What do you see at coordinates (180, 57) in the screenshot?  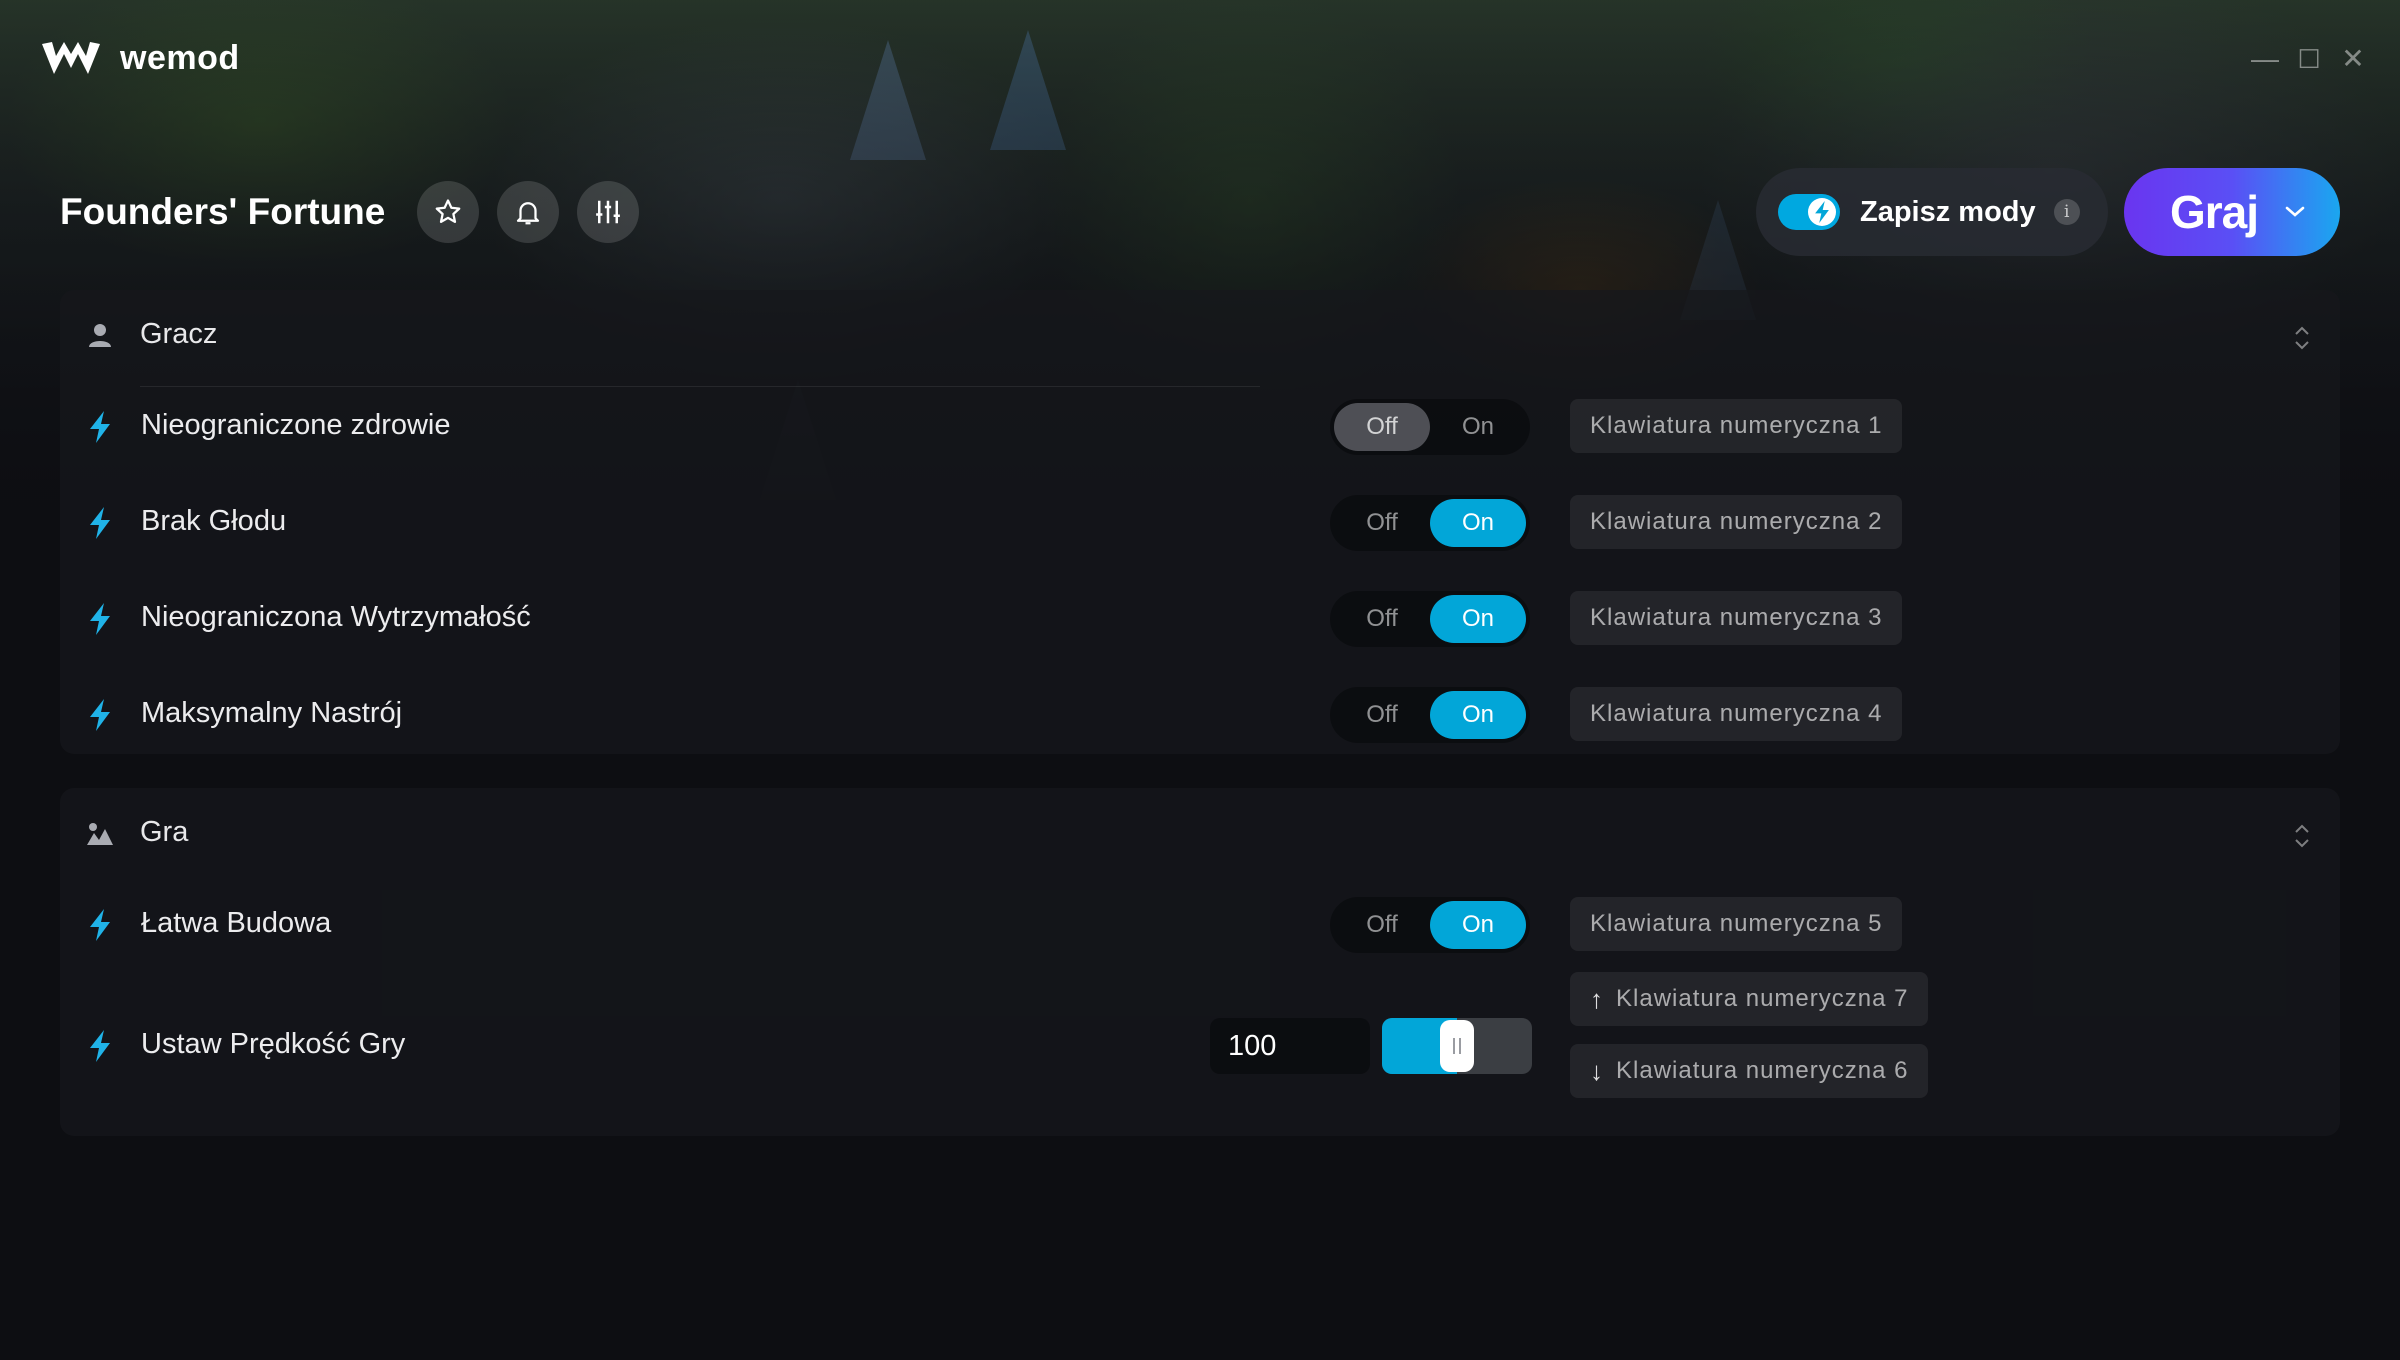 I see `app-name: wemod` at bounding box center [180, 57].